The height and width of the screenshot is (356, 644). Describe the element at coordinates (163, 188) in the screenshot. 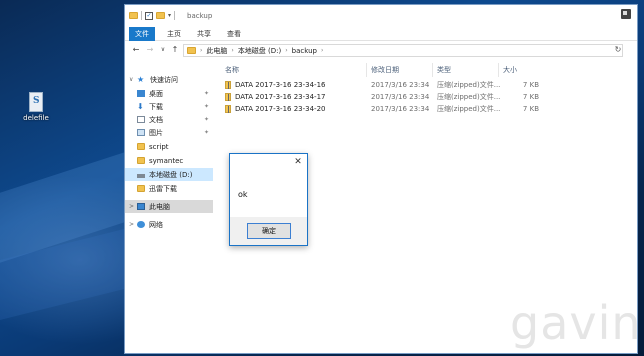

I see `sidebar-item-label: 迅雷下载` at that location.